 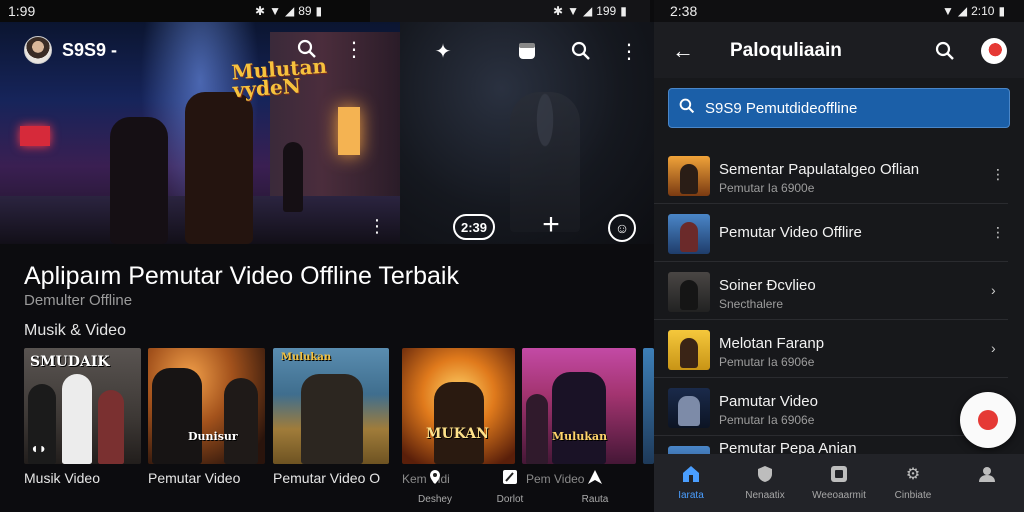 I want to click on page-subtitle: Demulter Offline, so click(x=78, y=300).